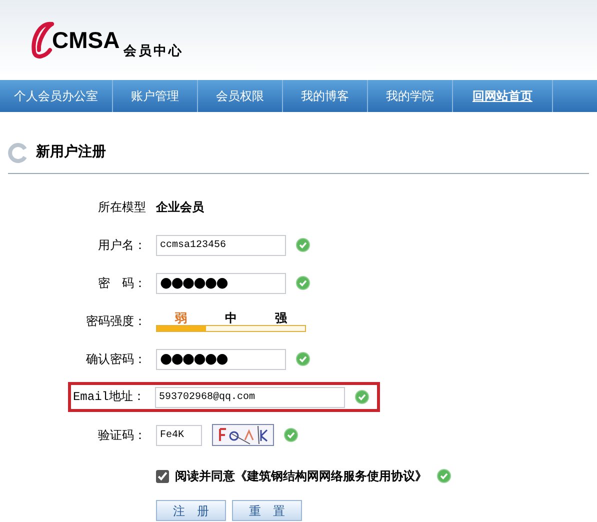 Image resolution: width=597 pixels, height=522 pixels. What do you see at coordinates (325, 96) in the screenshot?
I see `nav-tab: 我的博客` at bounding box center [325, 96].